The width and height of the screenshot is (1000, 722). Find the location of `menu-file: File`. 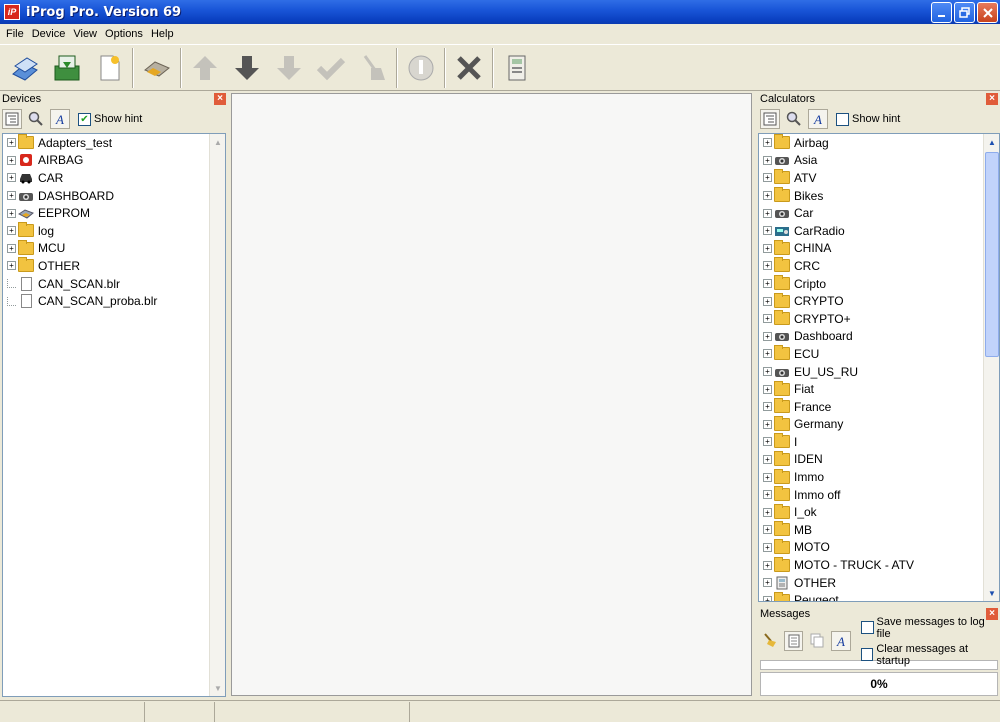

menu-file: File is located at coordinates (15, 34).